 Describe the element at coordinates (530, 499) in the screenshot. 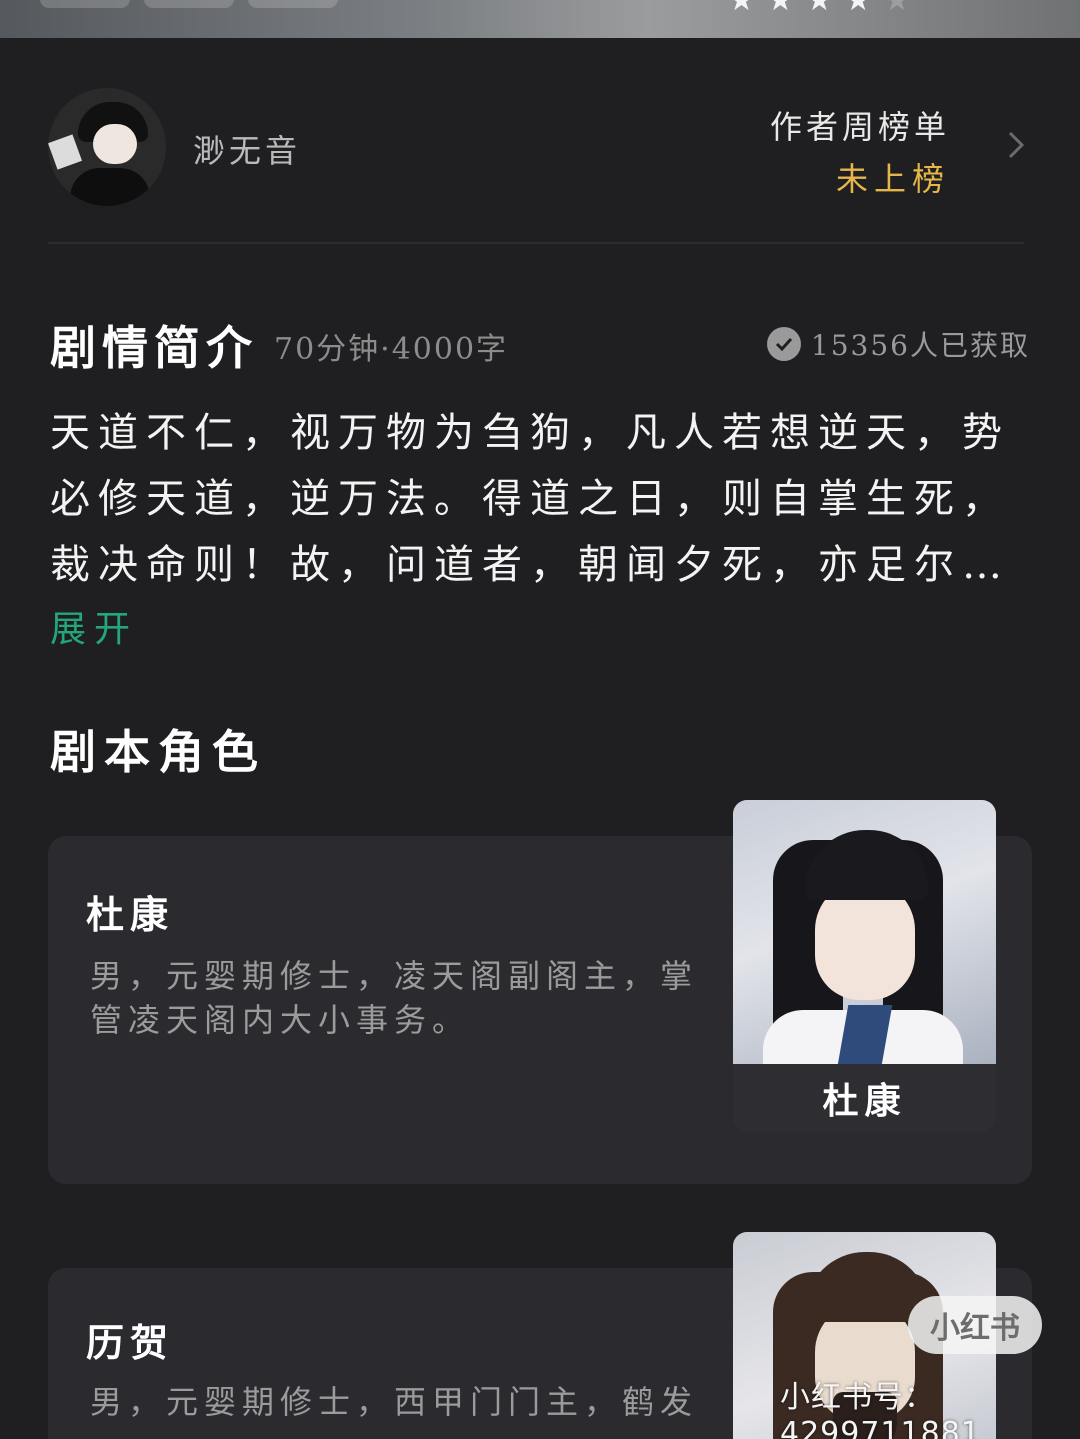

I see `synopsis-line: 必修天道，逆万法。得道之日，则自掌生死，` at that location.